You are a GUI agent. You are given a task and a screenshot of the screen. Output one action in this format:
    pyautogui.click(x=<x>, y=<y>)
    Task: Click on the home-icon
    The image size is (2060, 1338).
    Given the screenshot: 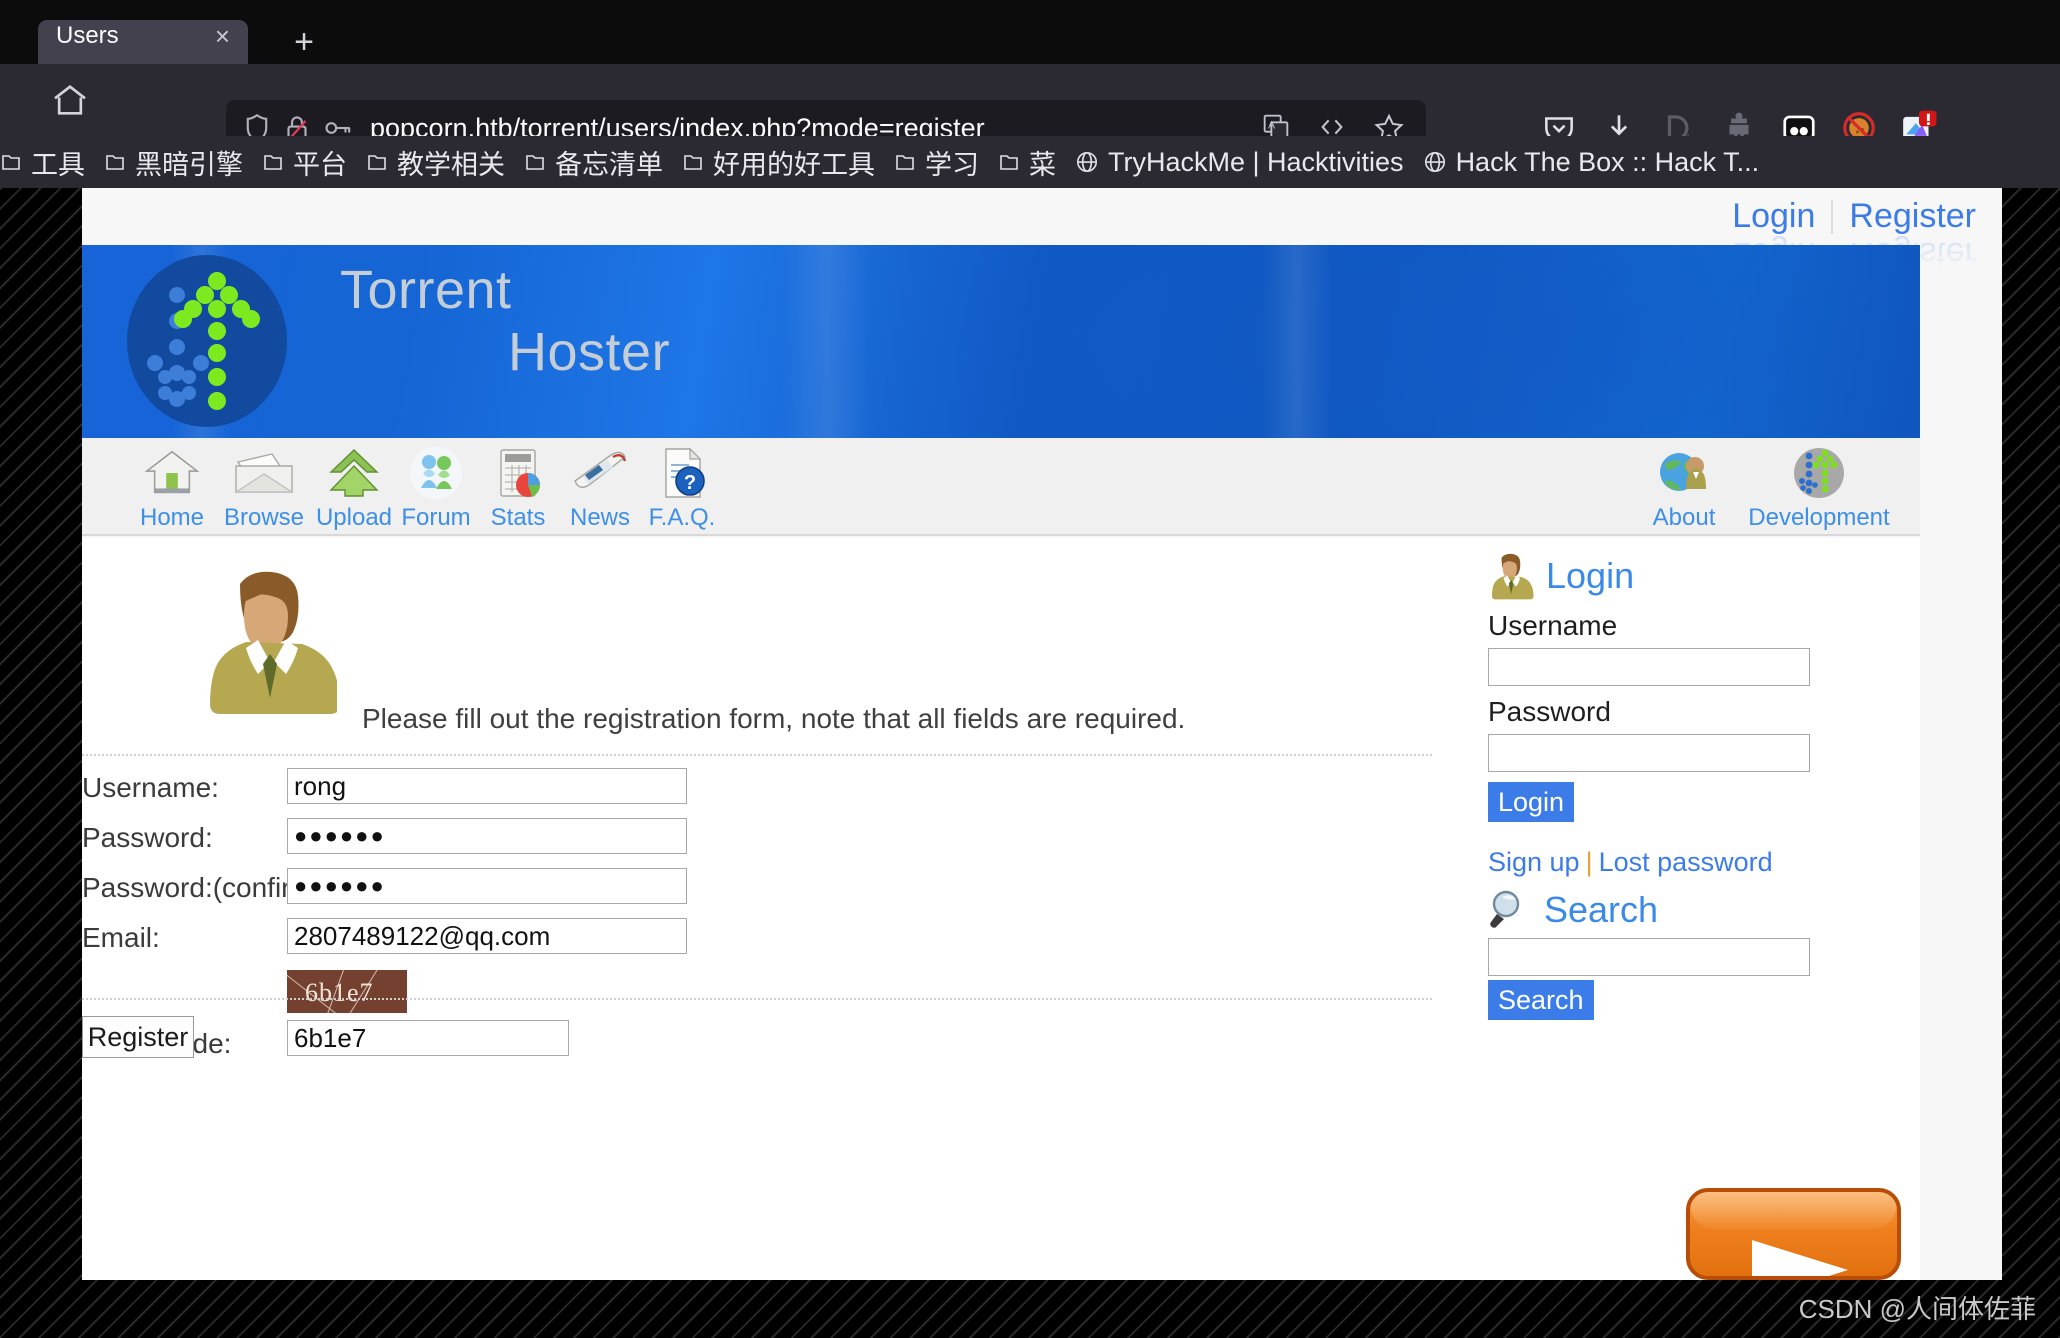 What is the action you would take?
    pyautogui.click(x=70, y=100)
    